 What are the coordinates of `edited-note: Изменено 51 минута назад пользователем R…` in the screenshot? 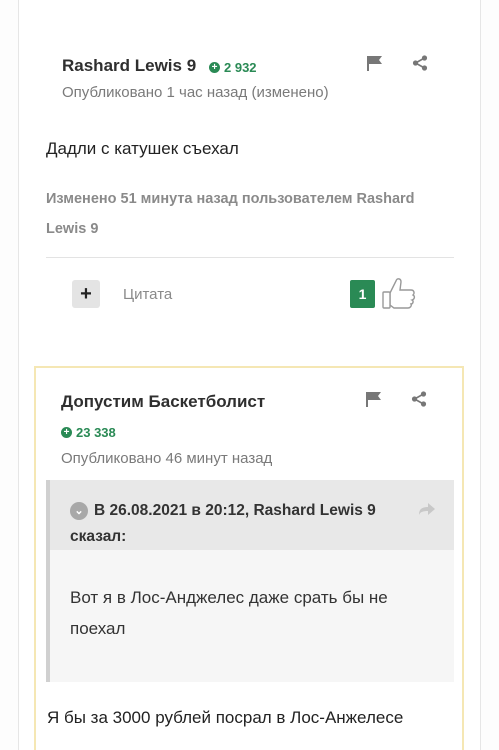 It's located at (230, 214).